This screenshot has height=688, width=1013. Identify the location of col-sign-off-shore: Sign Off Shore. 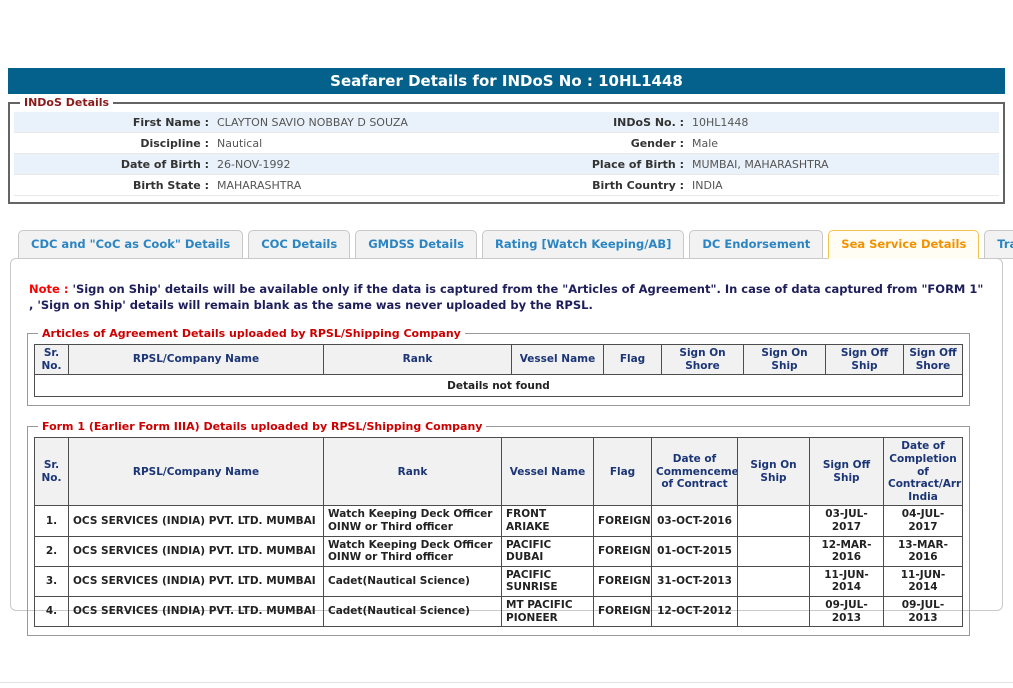
(933, 360).